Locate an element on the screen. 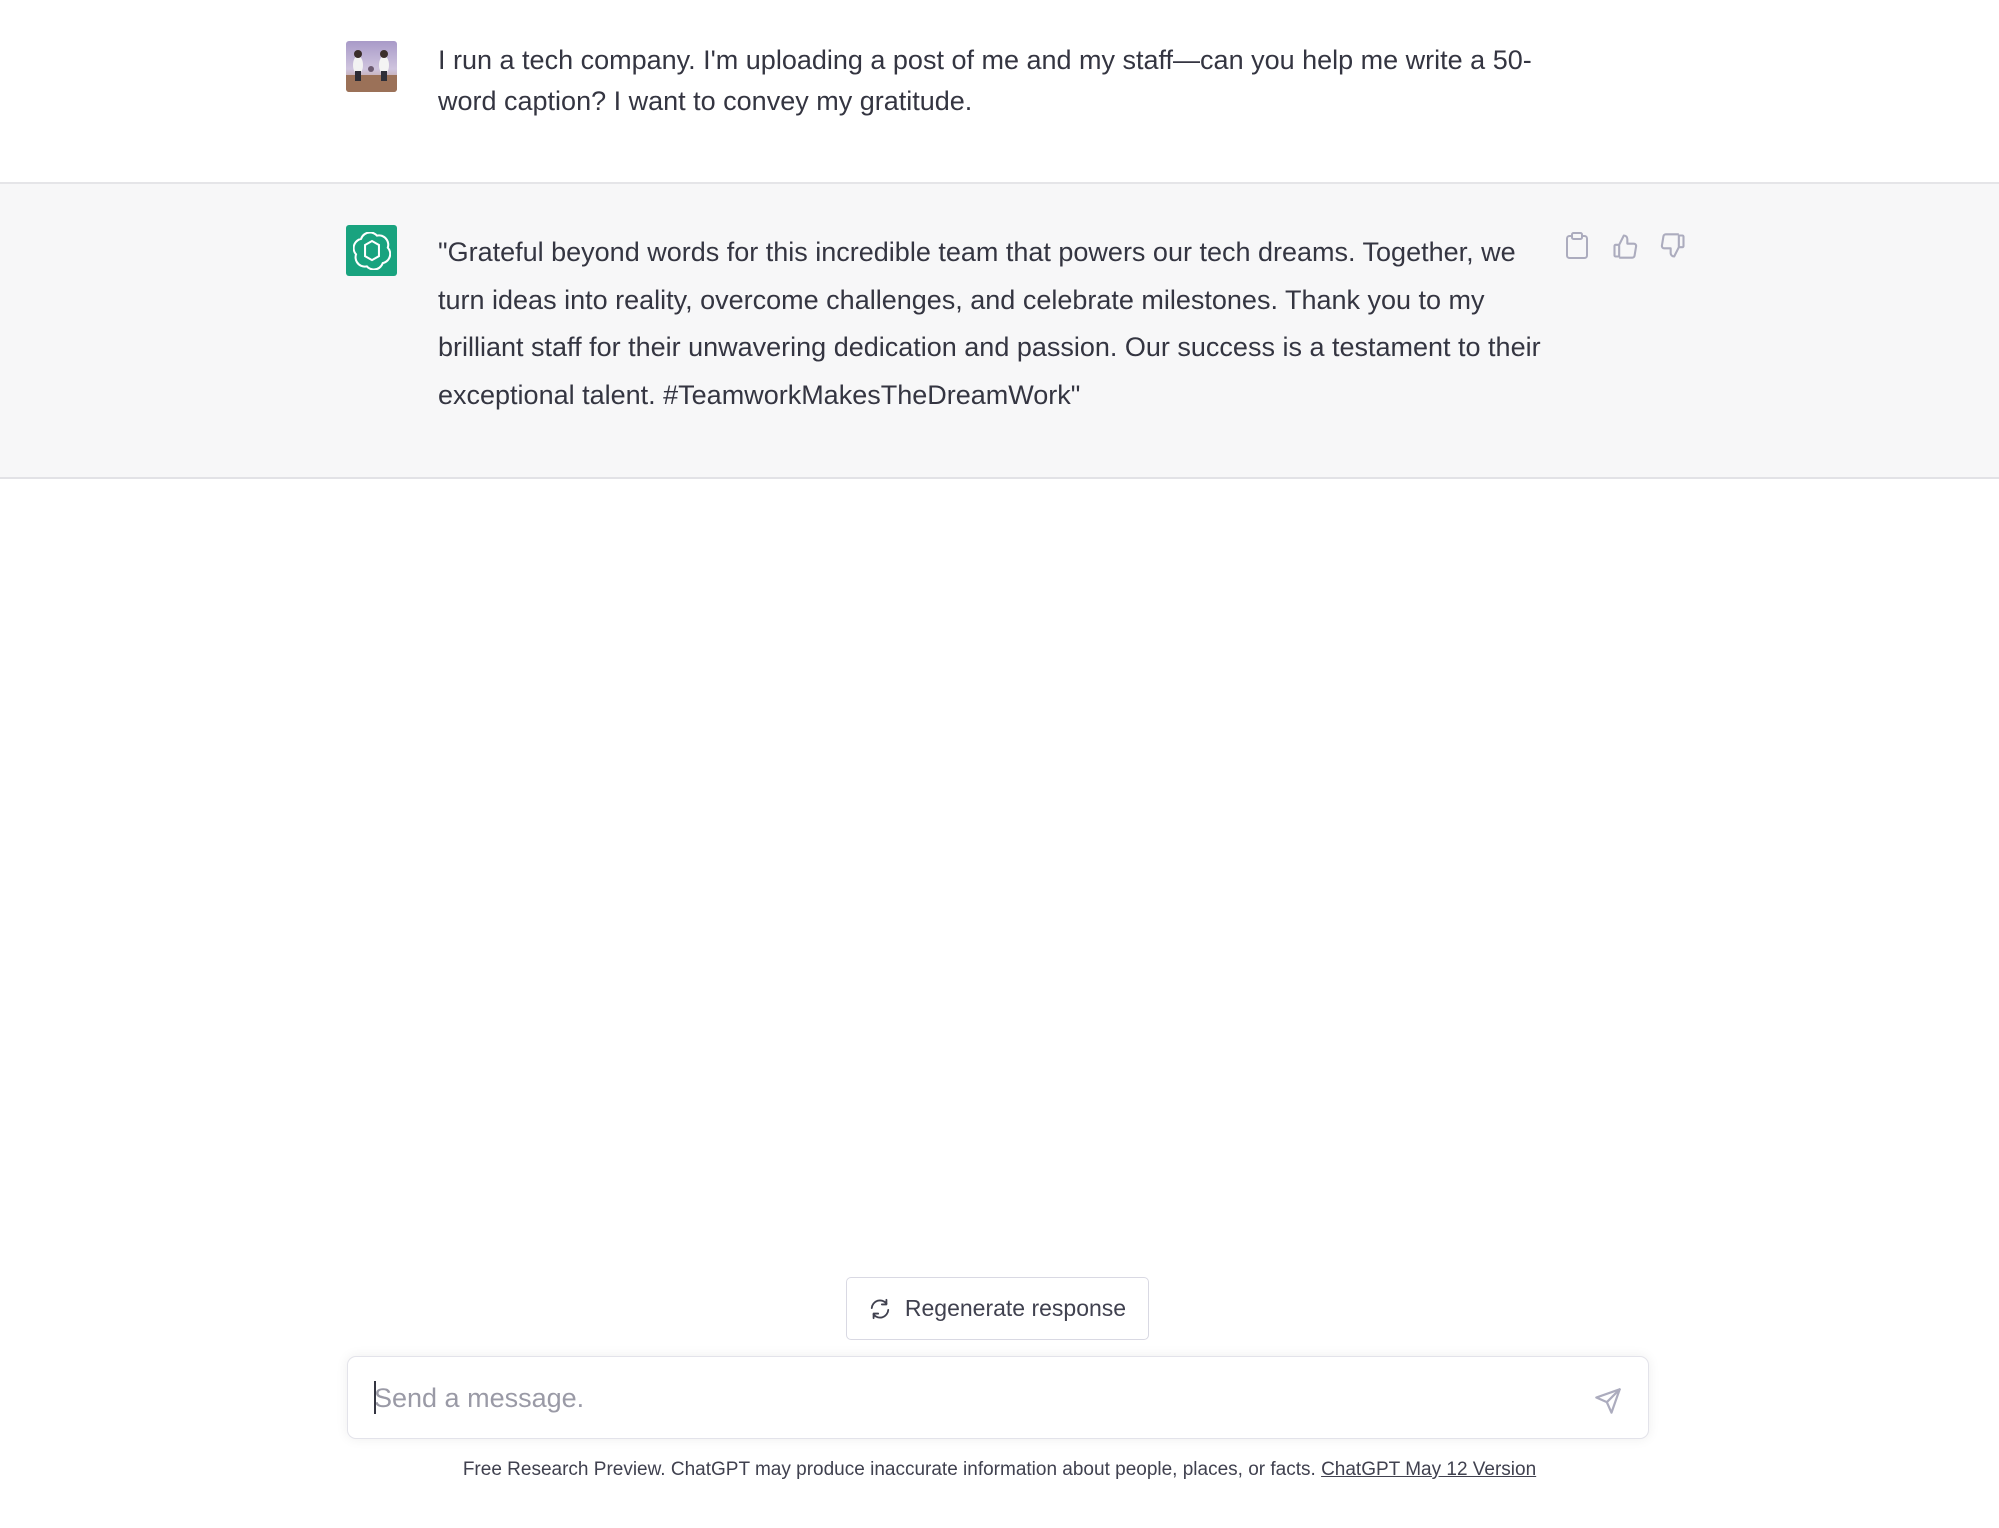 This screenshot has height=1528, width=1999. send-button is located at coordinates (1608, 1401).